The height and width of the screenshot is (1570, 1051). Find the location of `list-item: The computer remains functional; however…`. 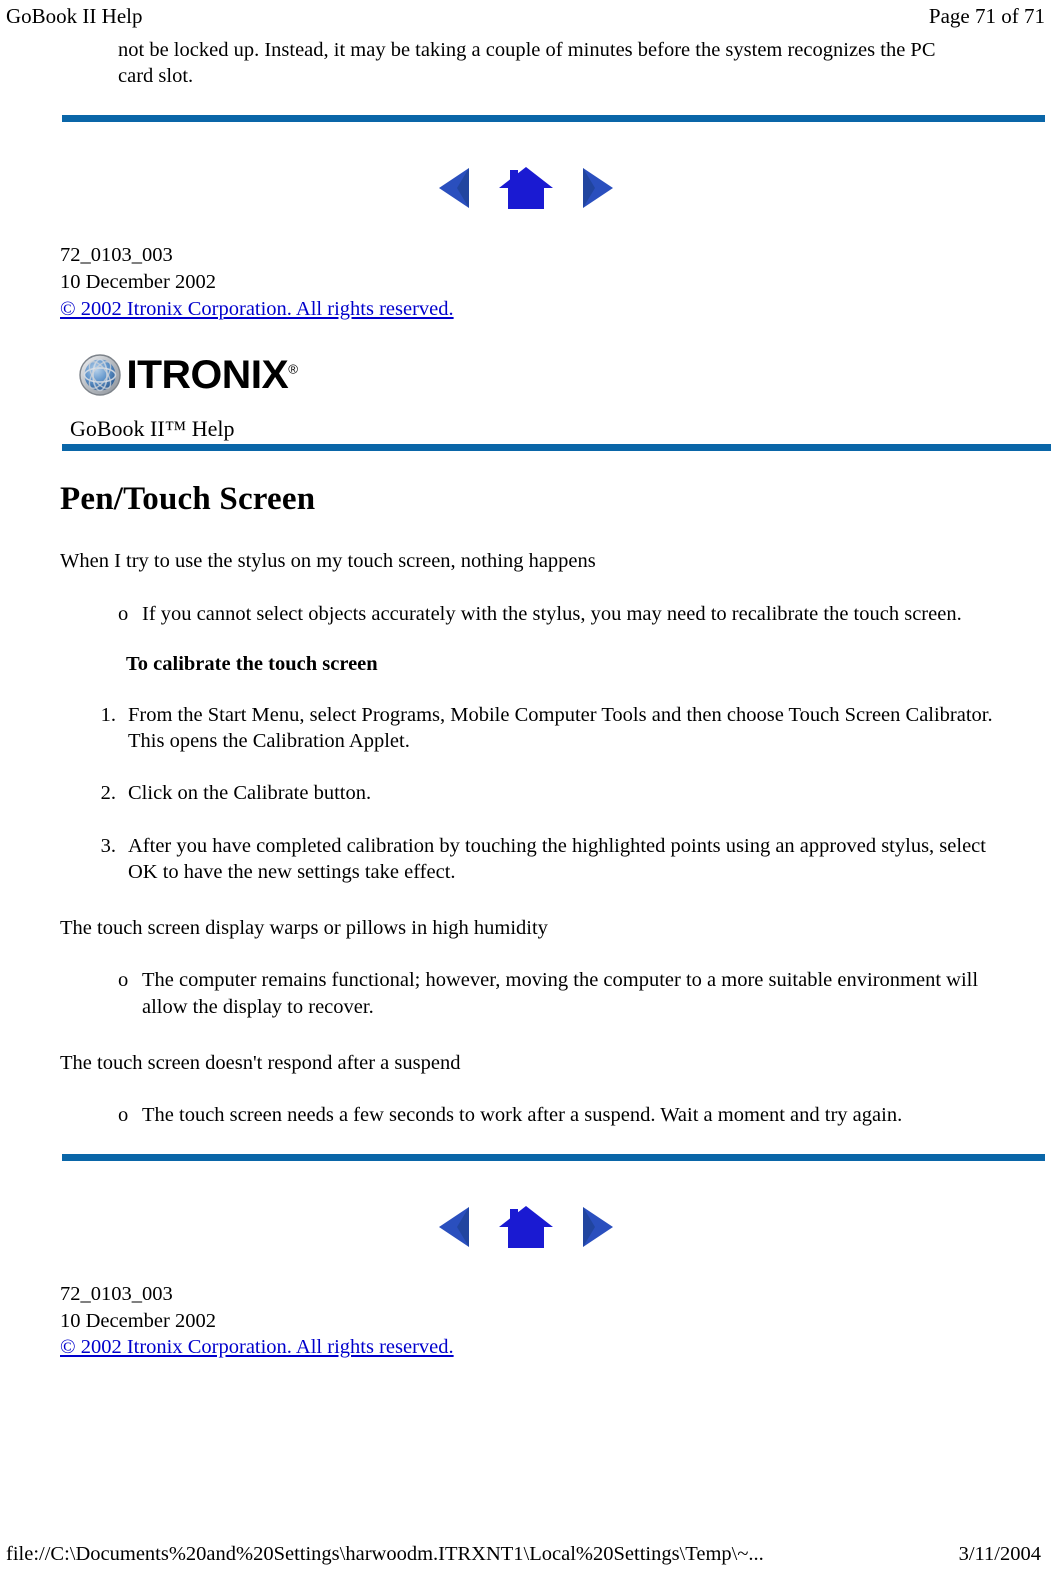

list-item: The computer remains functional; however… is located at coordinates (565, 993).